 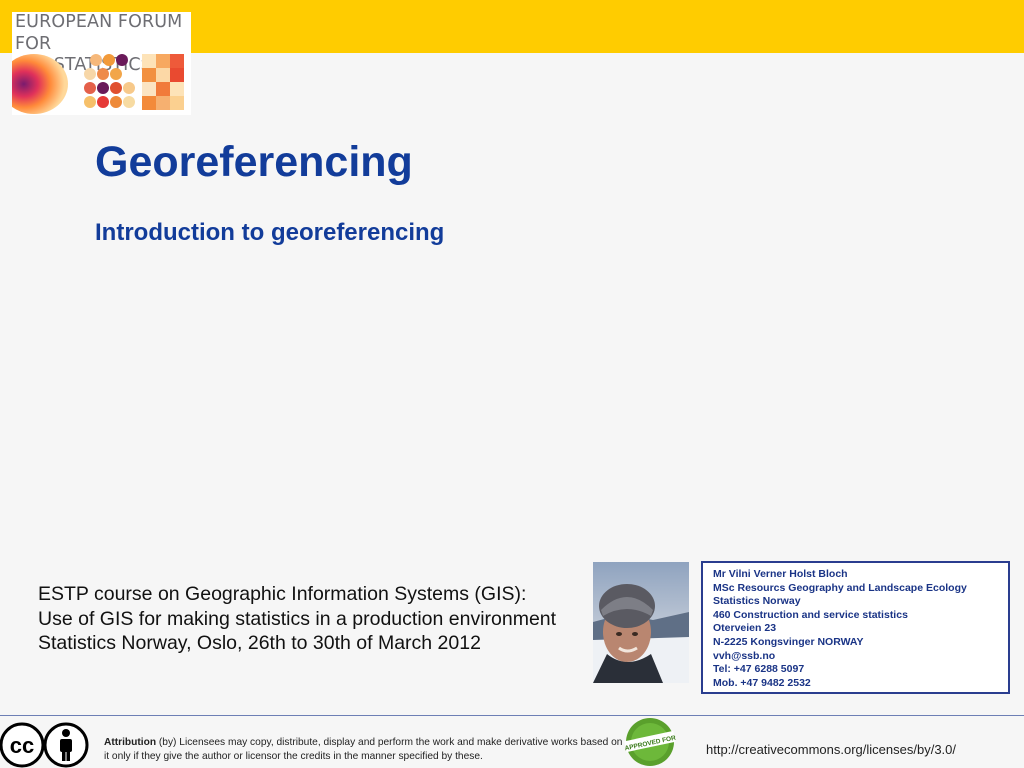 I want to click on logo-line-1: EUROPEAN FORUM, so click(x=99, y=22).